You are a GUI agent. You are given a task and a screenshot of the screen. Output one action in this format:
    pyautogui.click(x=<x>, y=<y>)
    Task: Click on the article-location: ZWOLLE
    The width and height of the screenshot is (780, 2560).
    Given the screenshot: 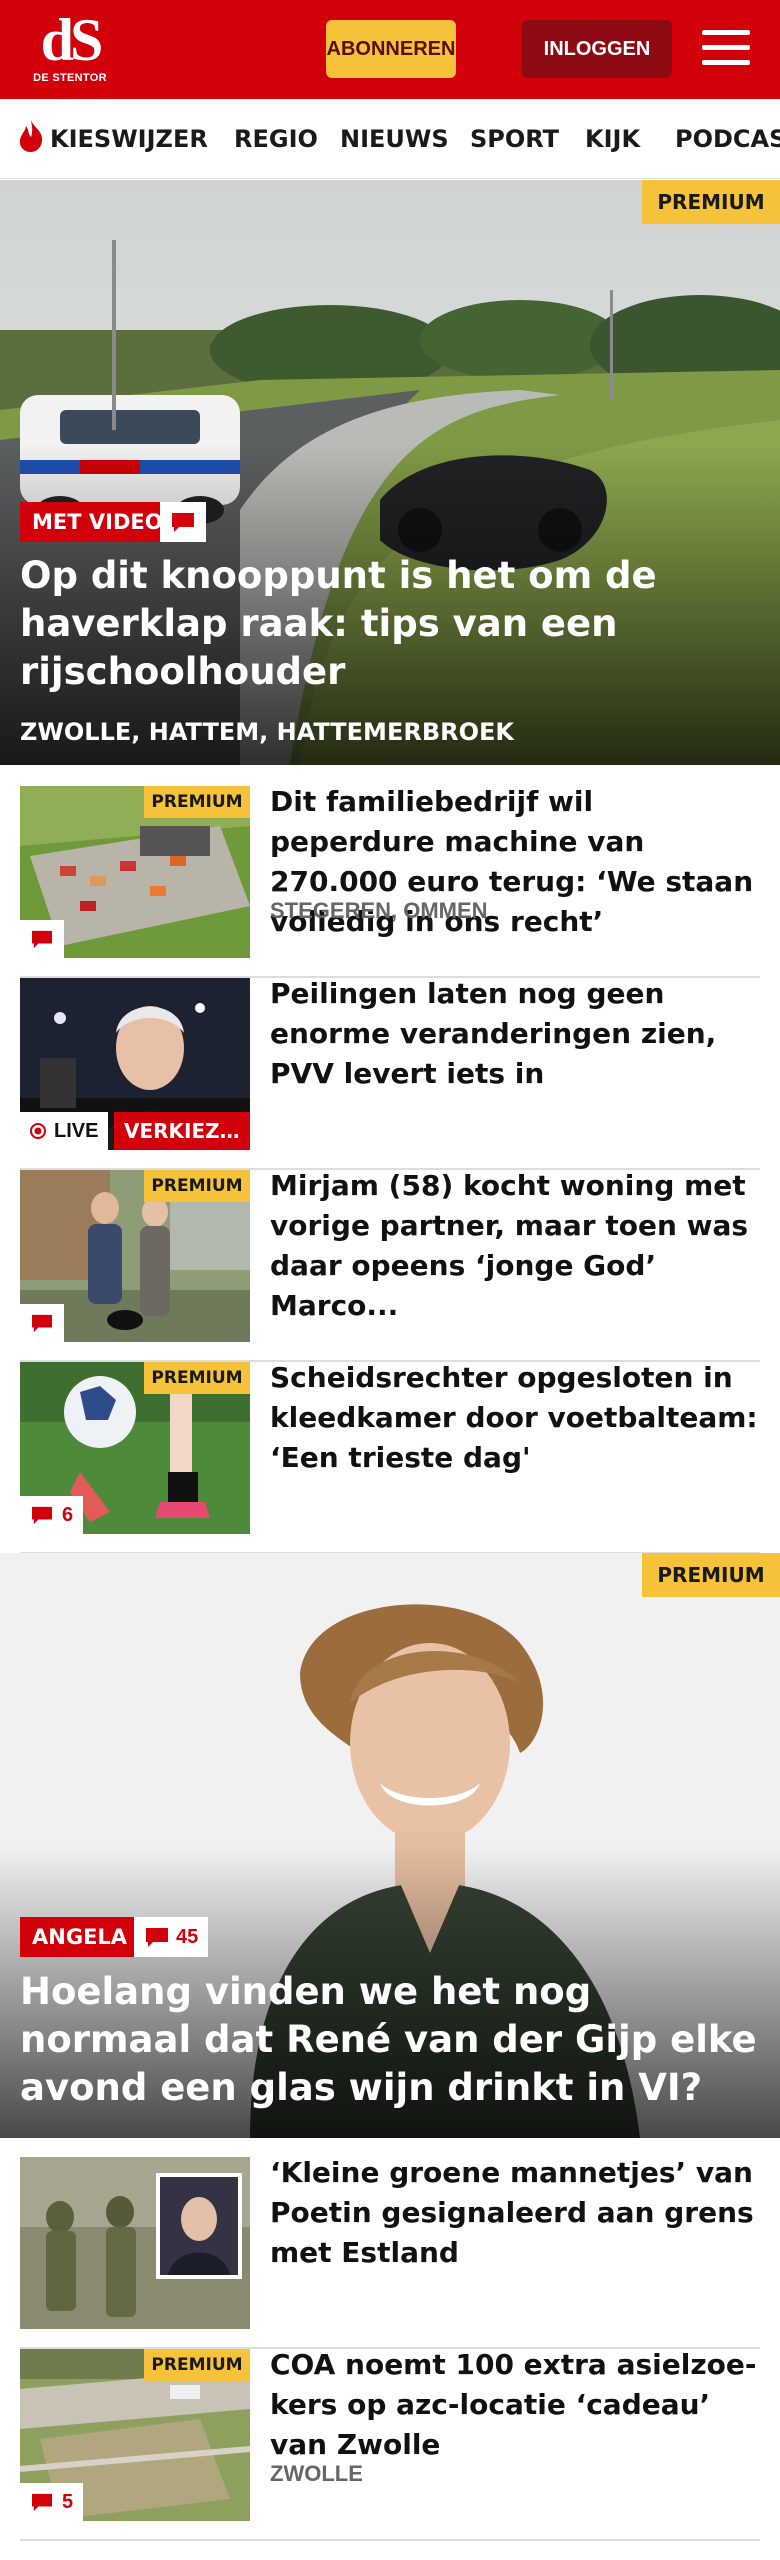 What is the action you would take?
    pyautogui.click(x=316, y=2473)
    